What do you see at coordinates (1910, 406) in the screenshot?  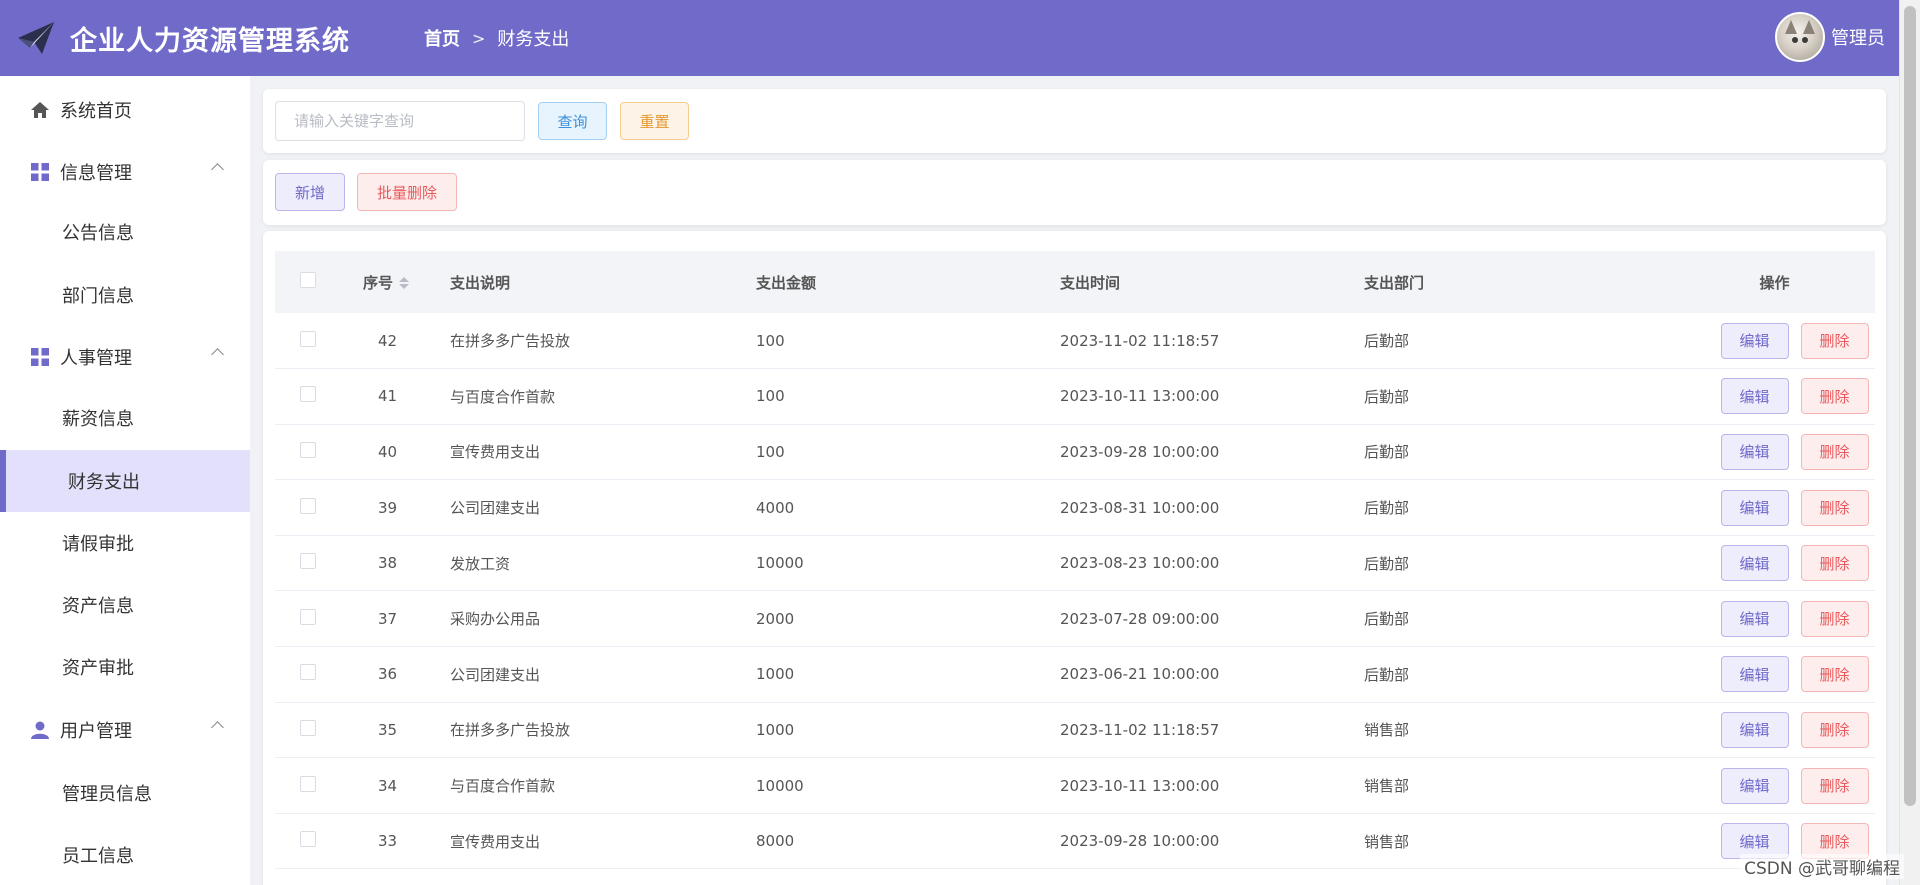 I see `scrollbar-thumb` at bounding box center [1910, 406].